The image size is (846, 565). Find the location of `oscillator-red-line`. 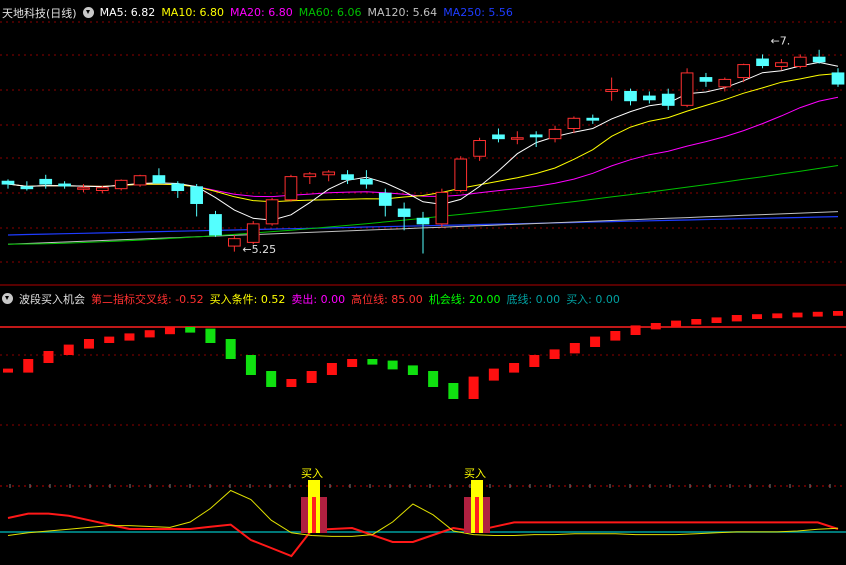

oscillator-red-line is located at coordinates (423, 535).